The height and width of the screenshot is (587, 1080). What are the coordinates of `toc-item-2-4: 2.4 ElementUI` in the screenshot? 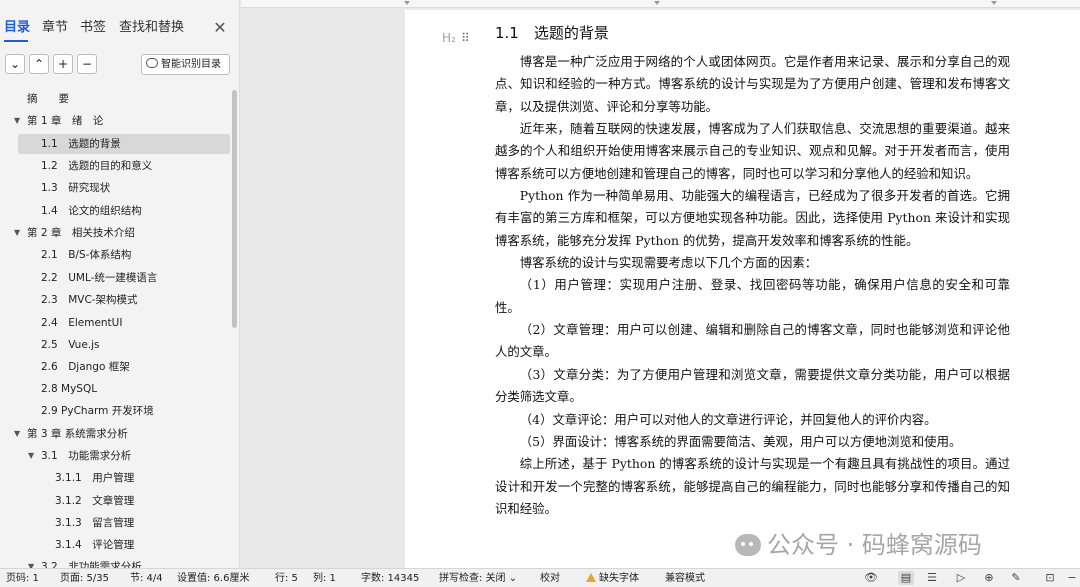 It's located at (124, 323).